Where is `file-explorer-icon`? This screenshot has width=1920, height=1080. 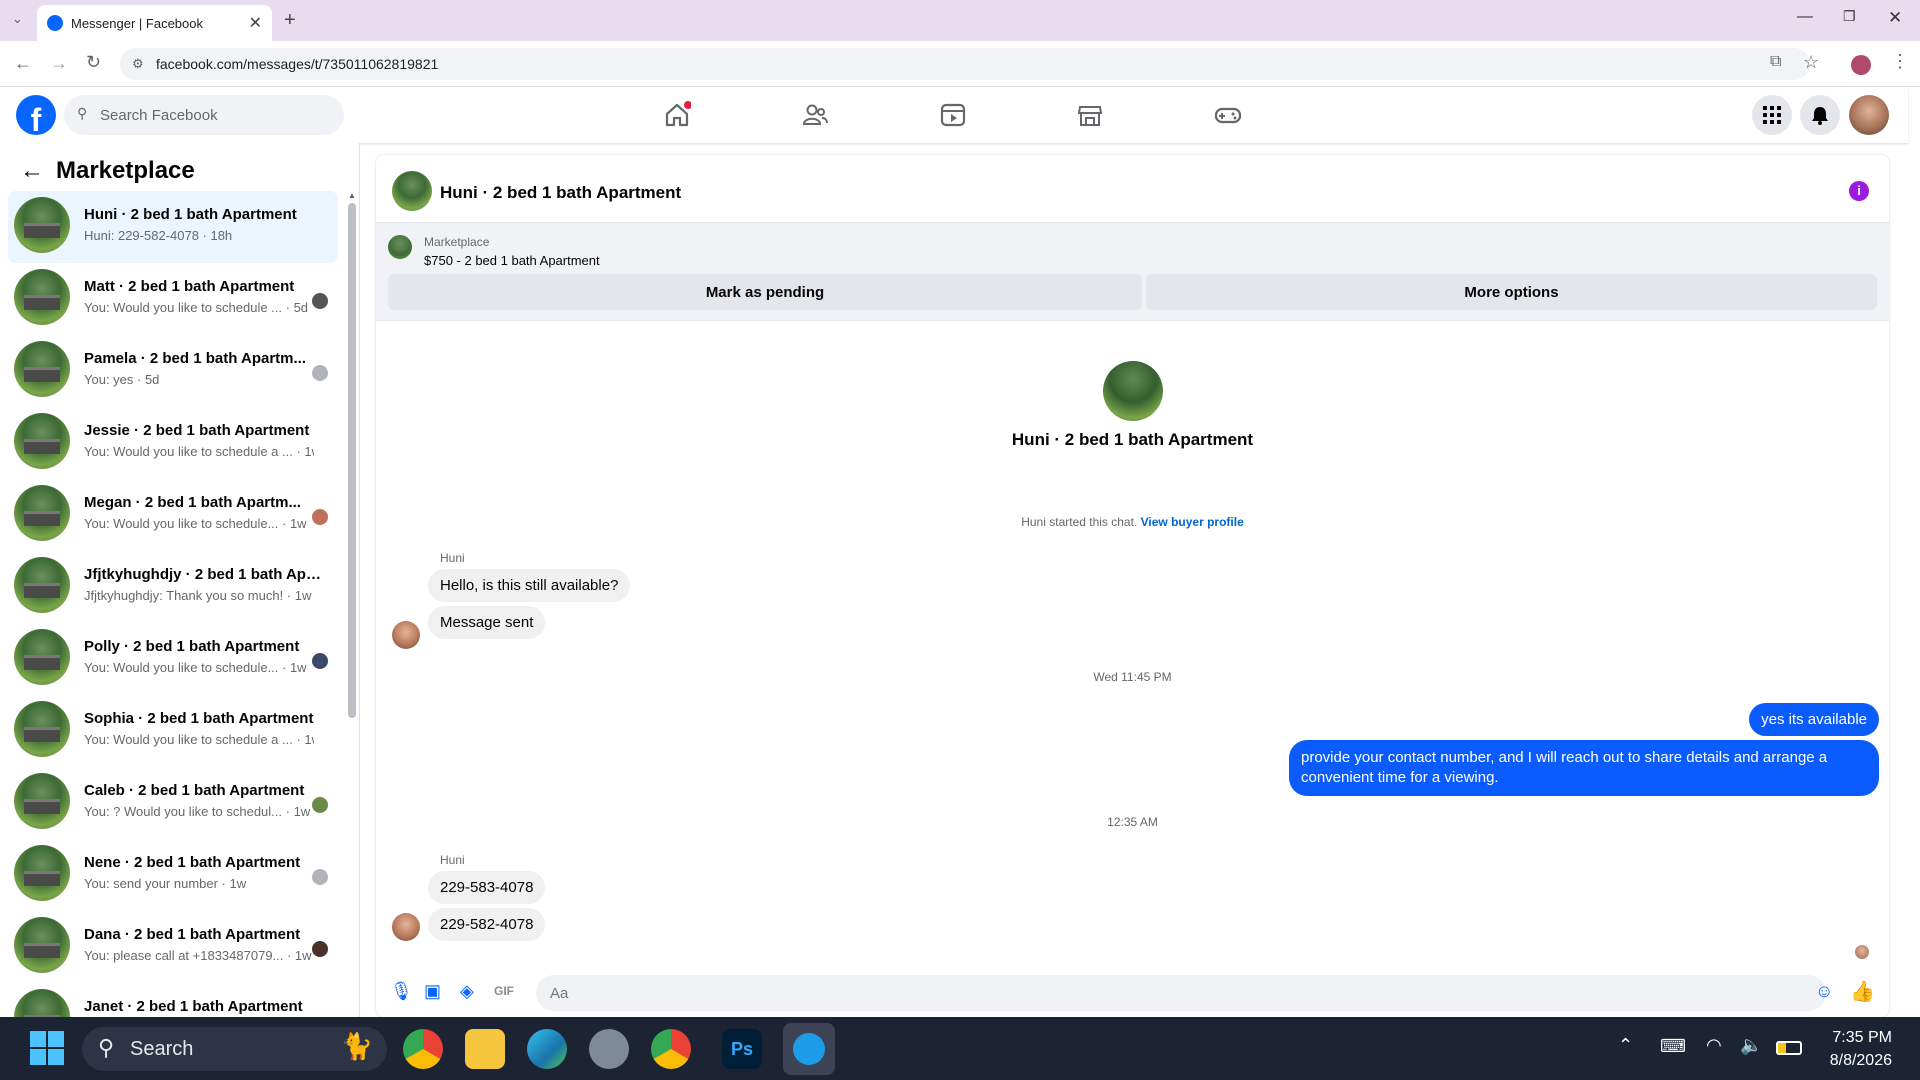 file-explorer-icon is located at coordinates (485, 1049).